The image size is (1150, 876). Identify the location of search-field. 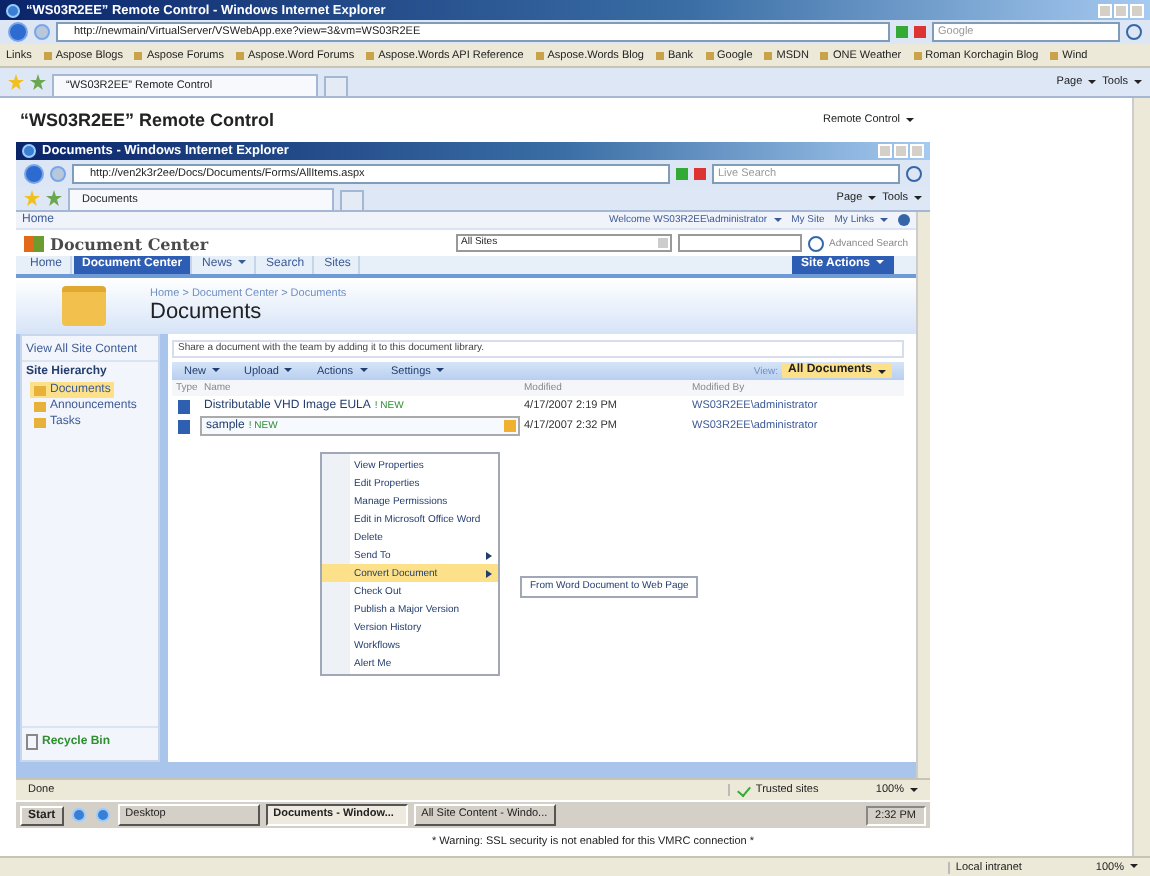
(739, 243).